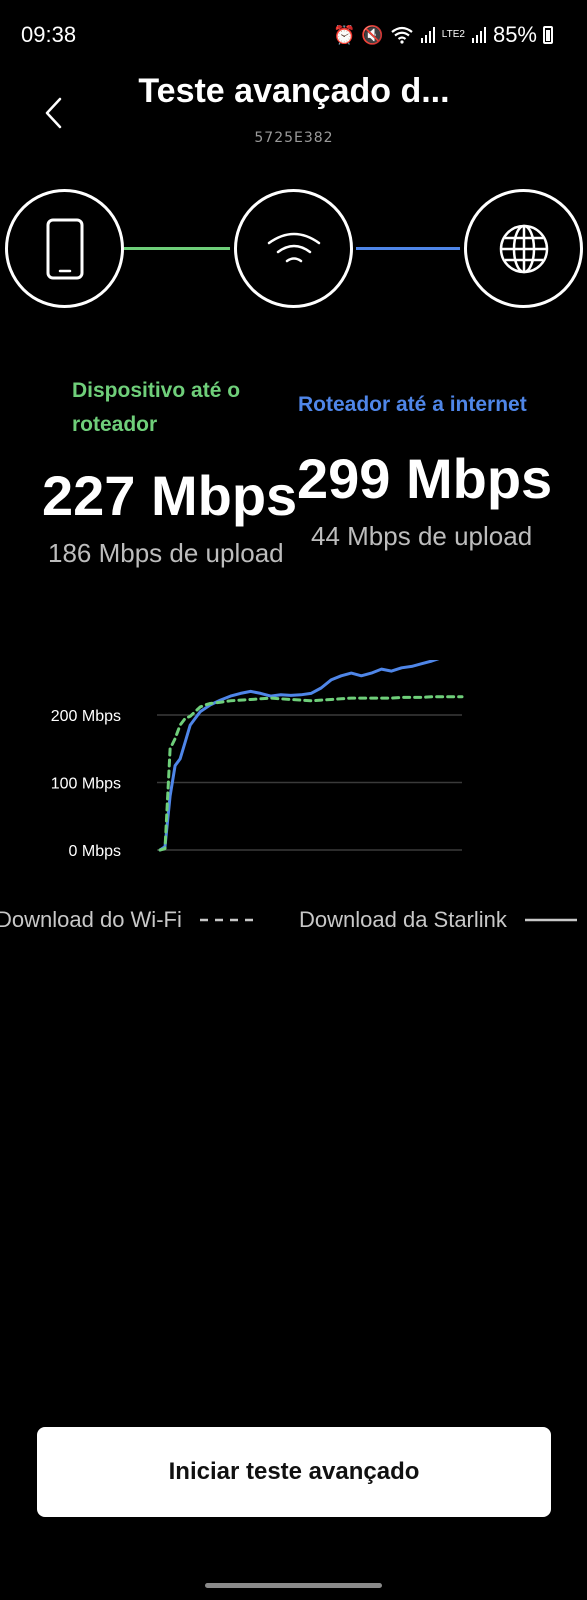 The width and height of the screenshot is (587, 1600). I want to click on status-time: 09:38, so click(49, 34).